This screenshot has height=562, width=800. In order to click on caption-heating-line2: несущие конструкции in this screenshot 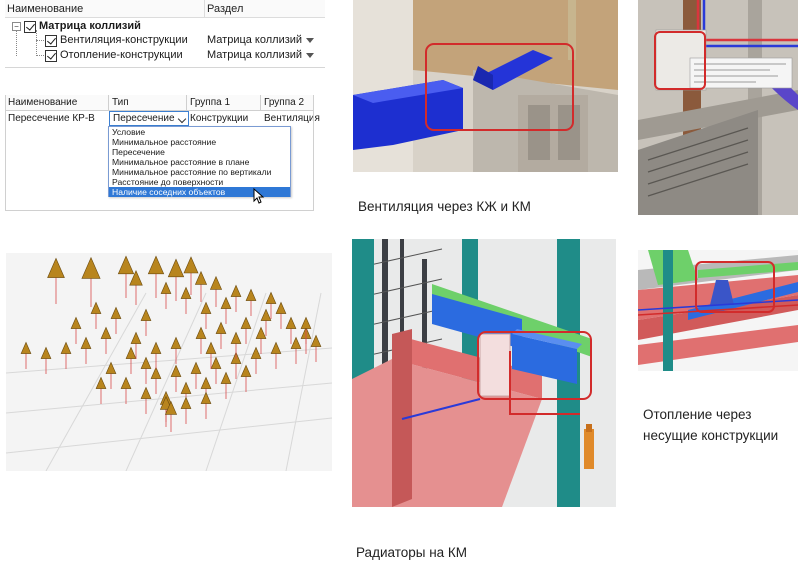, I will do `click(711, 435)`.